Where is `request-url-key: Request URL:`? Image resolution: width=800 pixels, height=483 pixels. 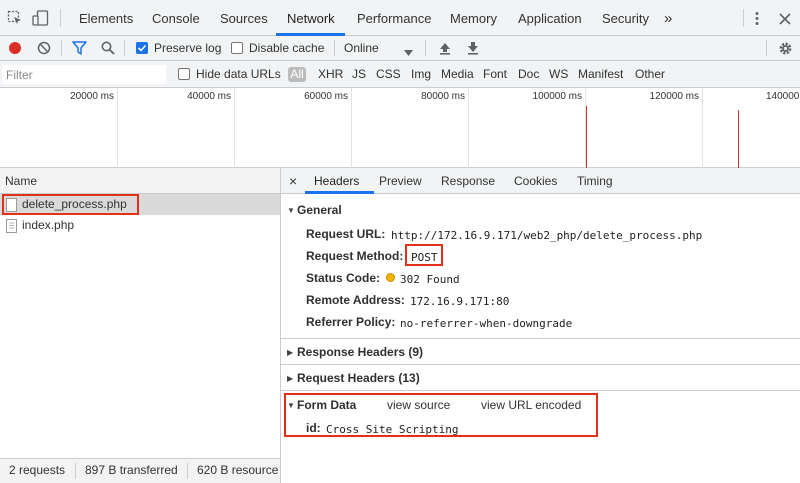 request-url-key: Request URL: is located at coordinates (346, 234).